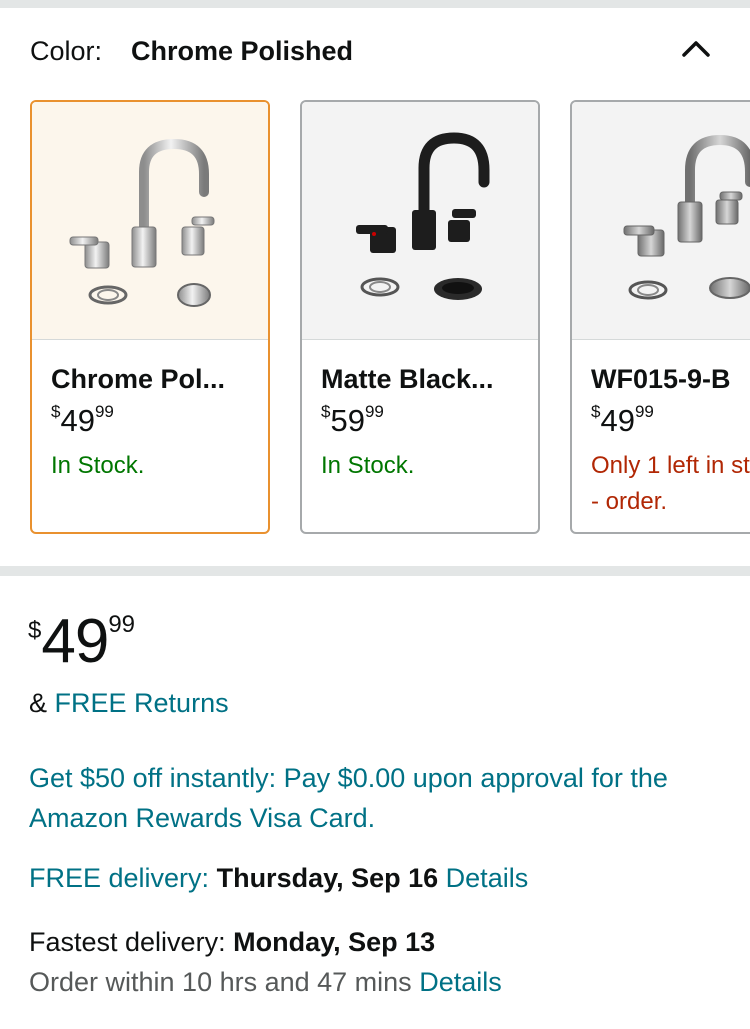 The height and width of the screenshot is (1029, 750). Describe the element at coordinates (242, 51) in the screenshot. I see `color-selected-value: Chrome Polished` at that location.